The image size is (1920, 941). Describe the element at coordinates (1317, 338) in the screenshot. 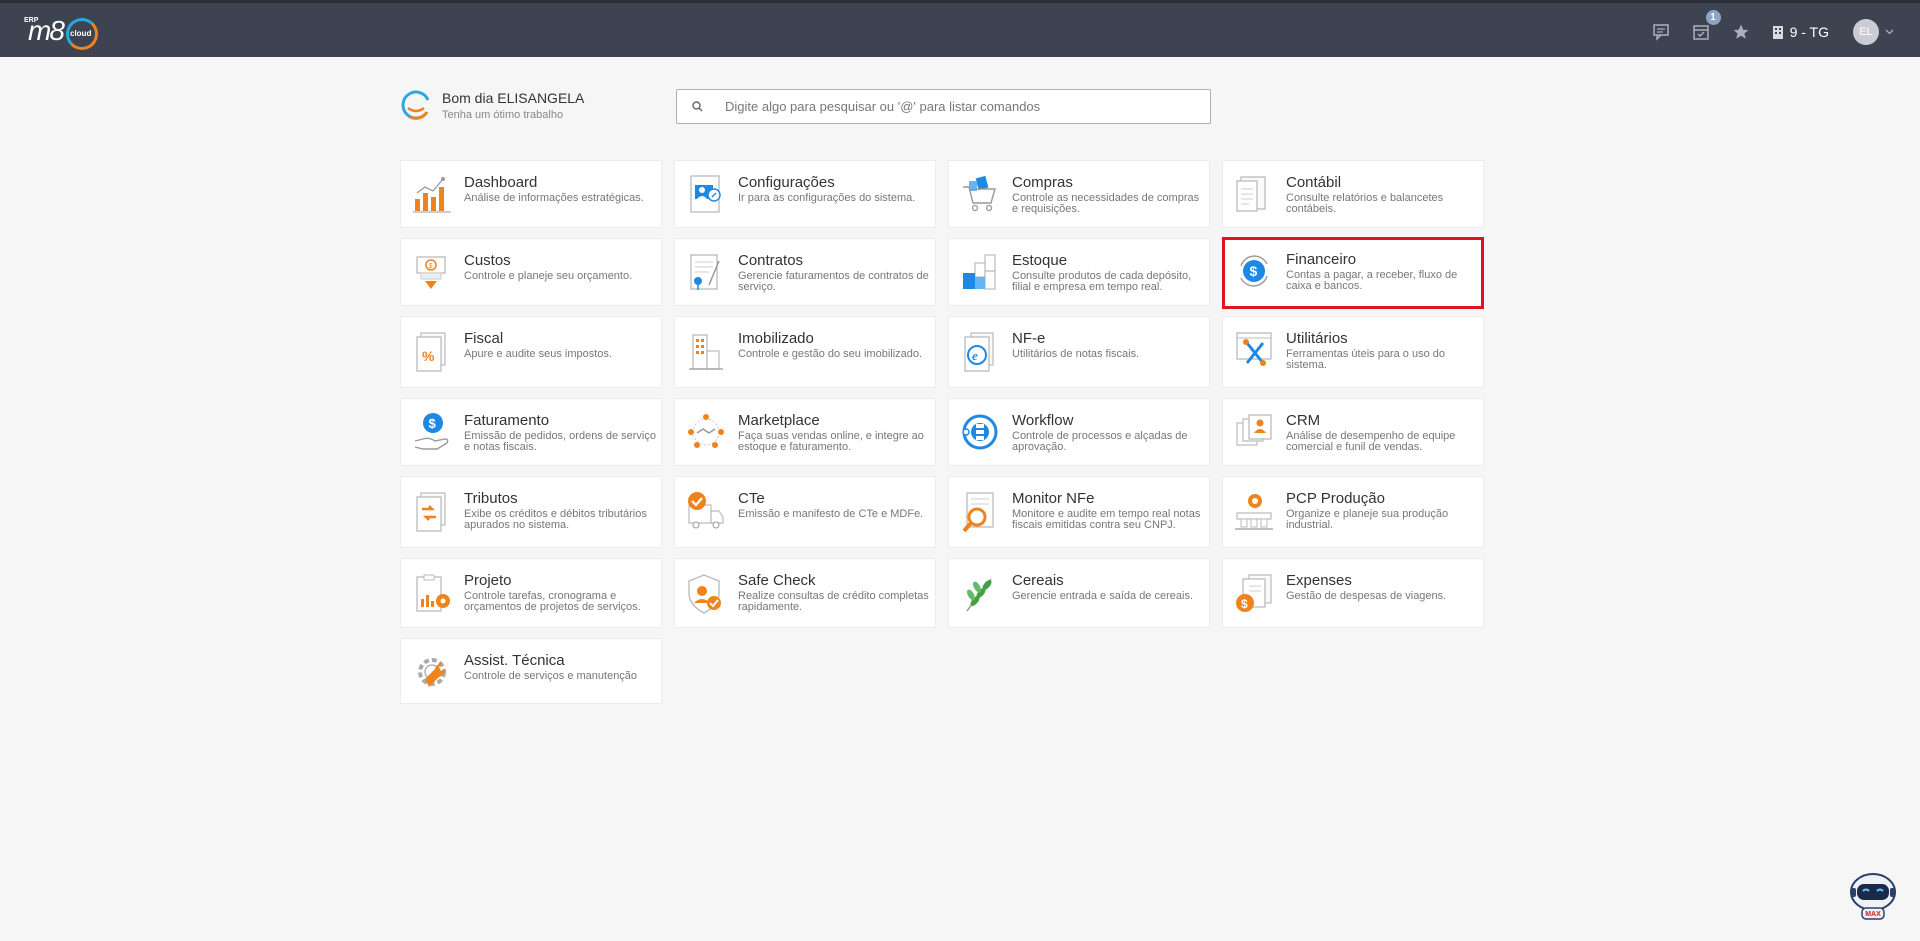

I see `module-title: Utilitários` at that location.